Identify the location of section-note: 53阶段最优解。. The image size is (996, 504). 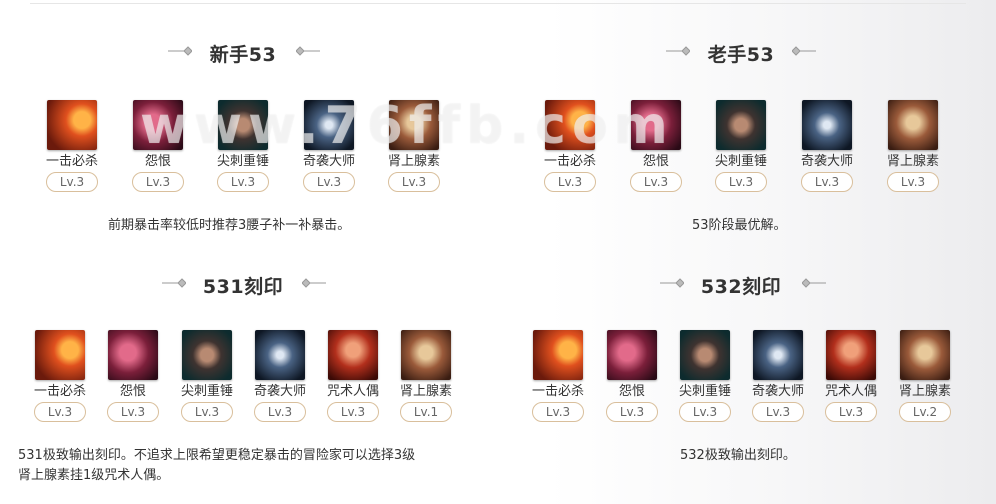
(739, 225).